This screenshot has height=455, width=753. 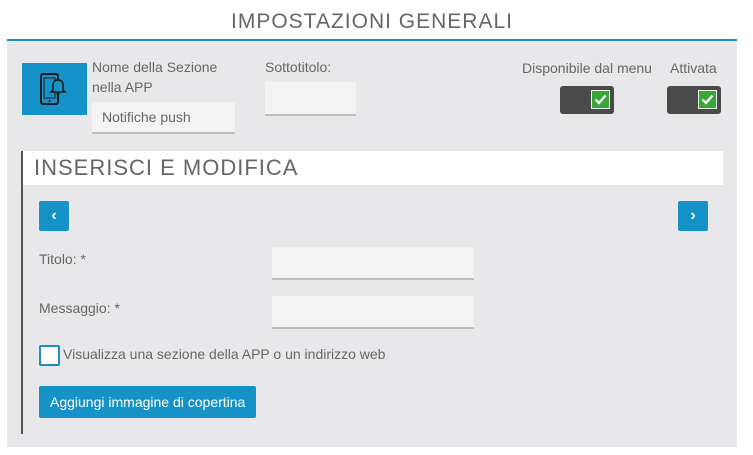 I want to click on title-input, so click(x=373, y=263).